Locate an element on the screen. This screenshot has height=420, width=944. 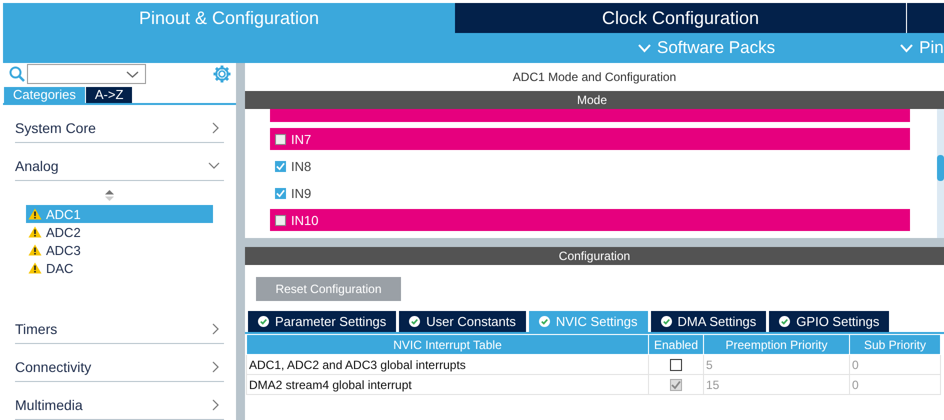
sort-icon is located at coordinates (109, 196).